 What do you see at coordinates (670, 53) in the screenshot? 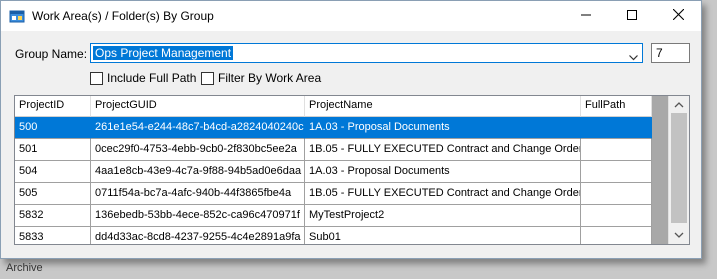
I see `count-field: 7` at bounding box center [670, 53].